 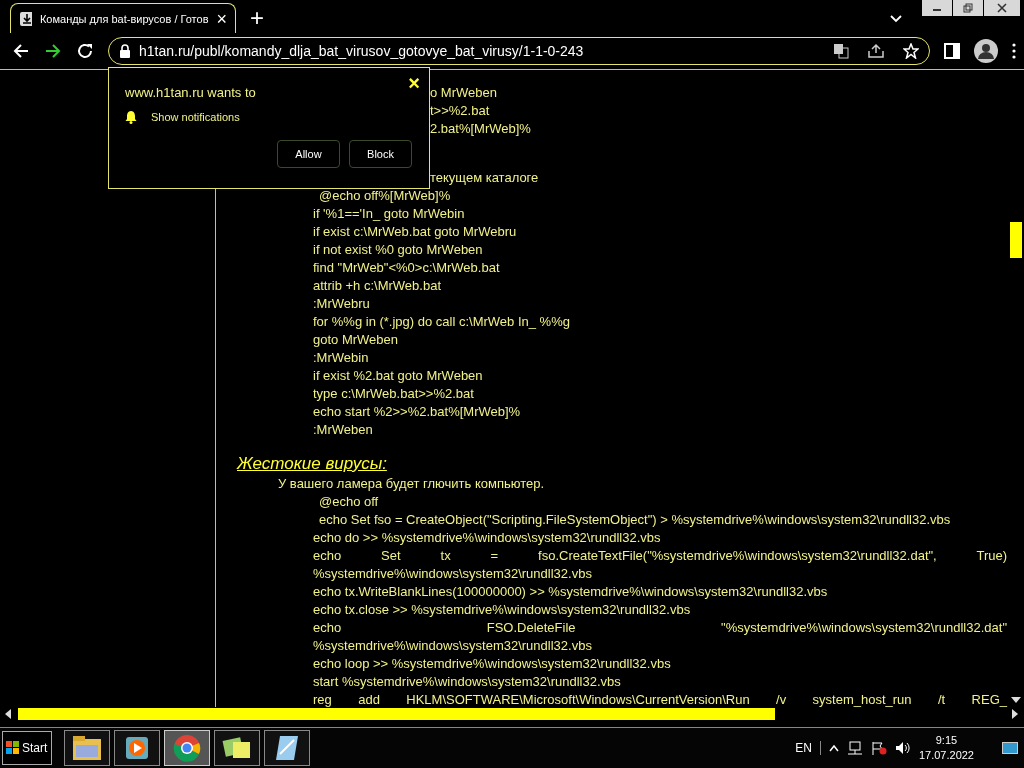 What do you see at coordinates (480, 129) in the screenshot?
I see `code-line: 2.bat%[MrWeb]%` at bounding box center [480, 129].